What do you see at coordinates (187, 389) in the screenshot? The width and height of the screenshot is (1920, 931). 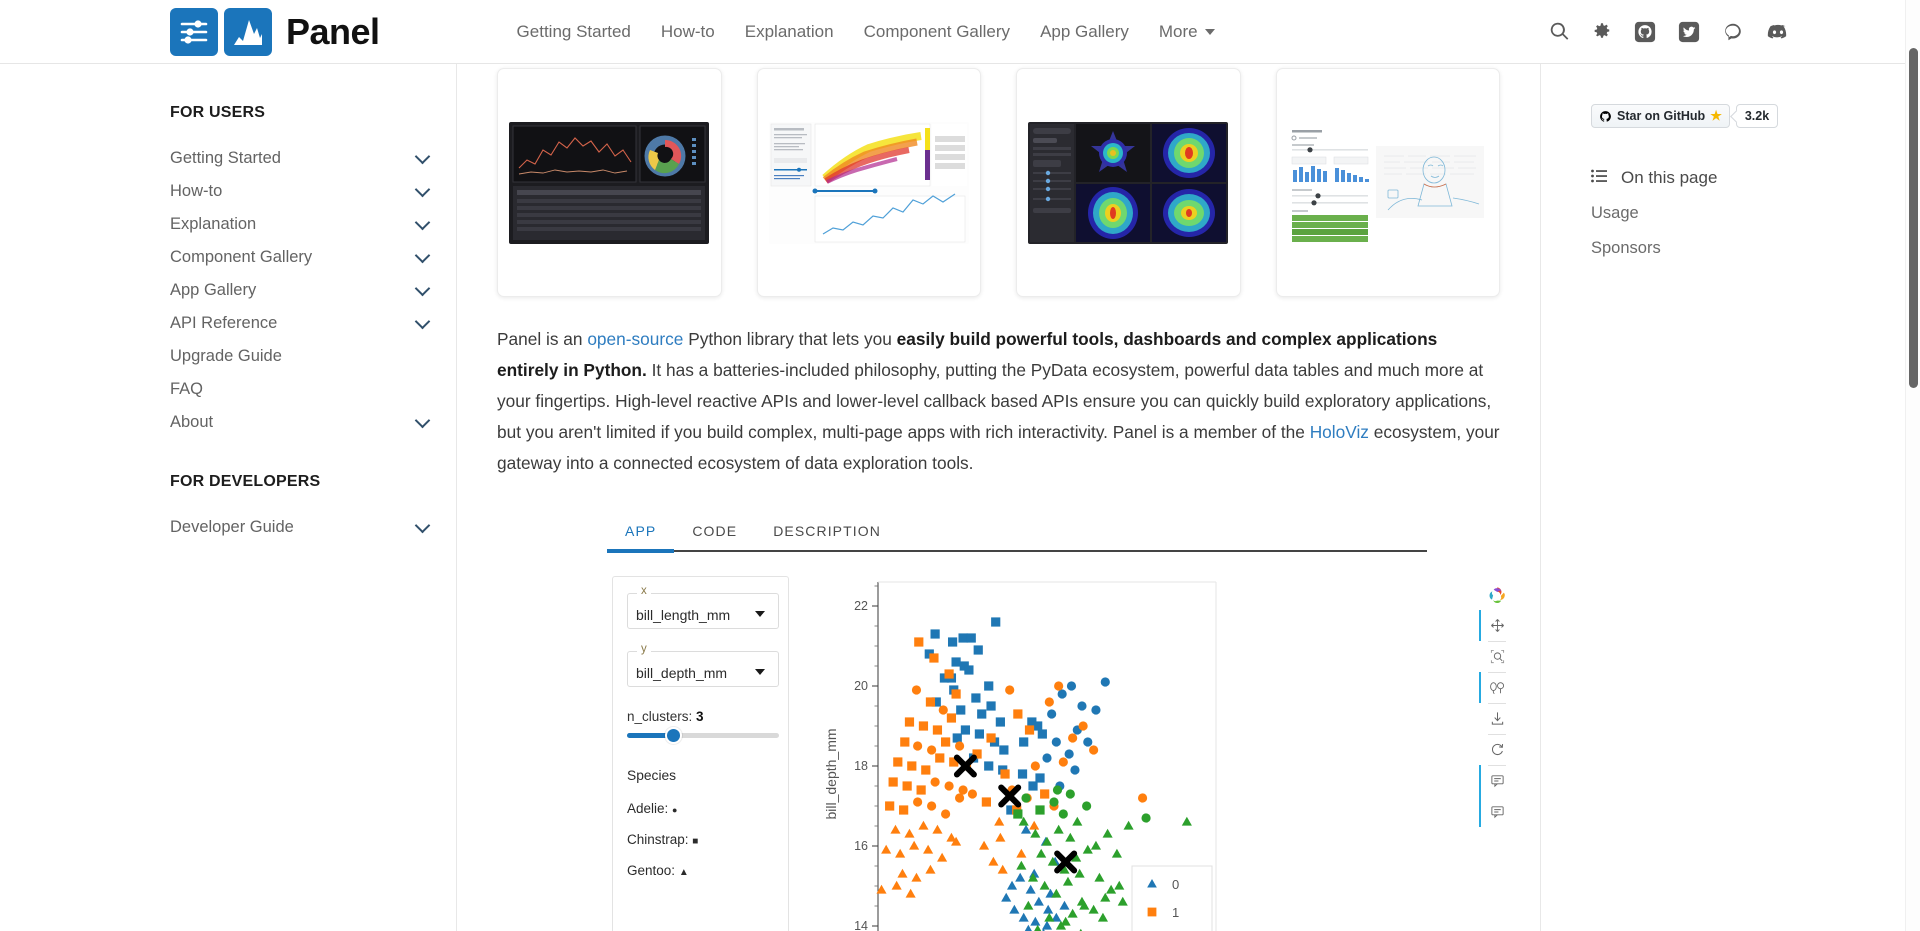 I see `sidebar-item-label: FAQ` at bounding box center [187, 389].